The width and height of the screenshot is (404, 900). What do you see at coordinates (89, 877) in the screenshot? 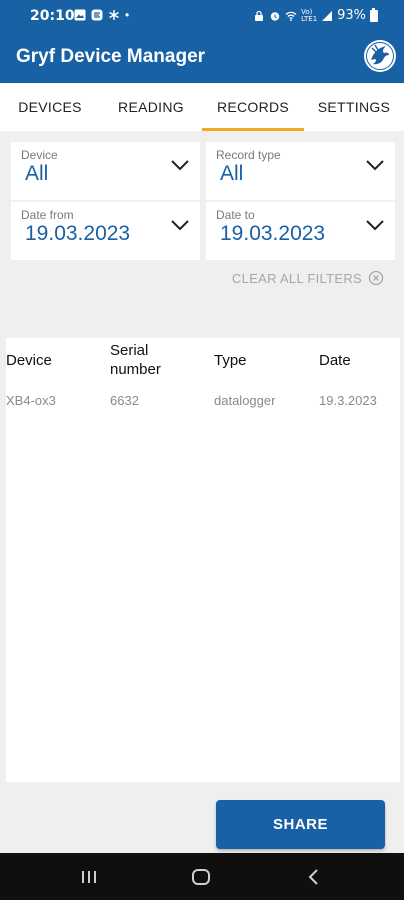
I see `recents-icon` at bounding box center [89, 877].